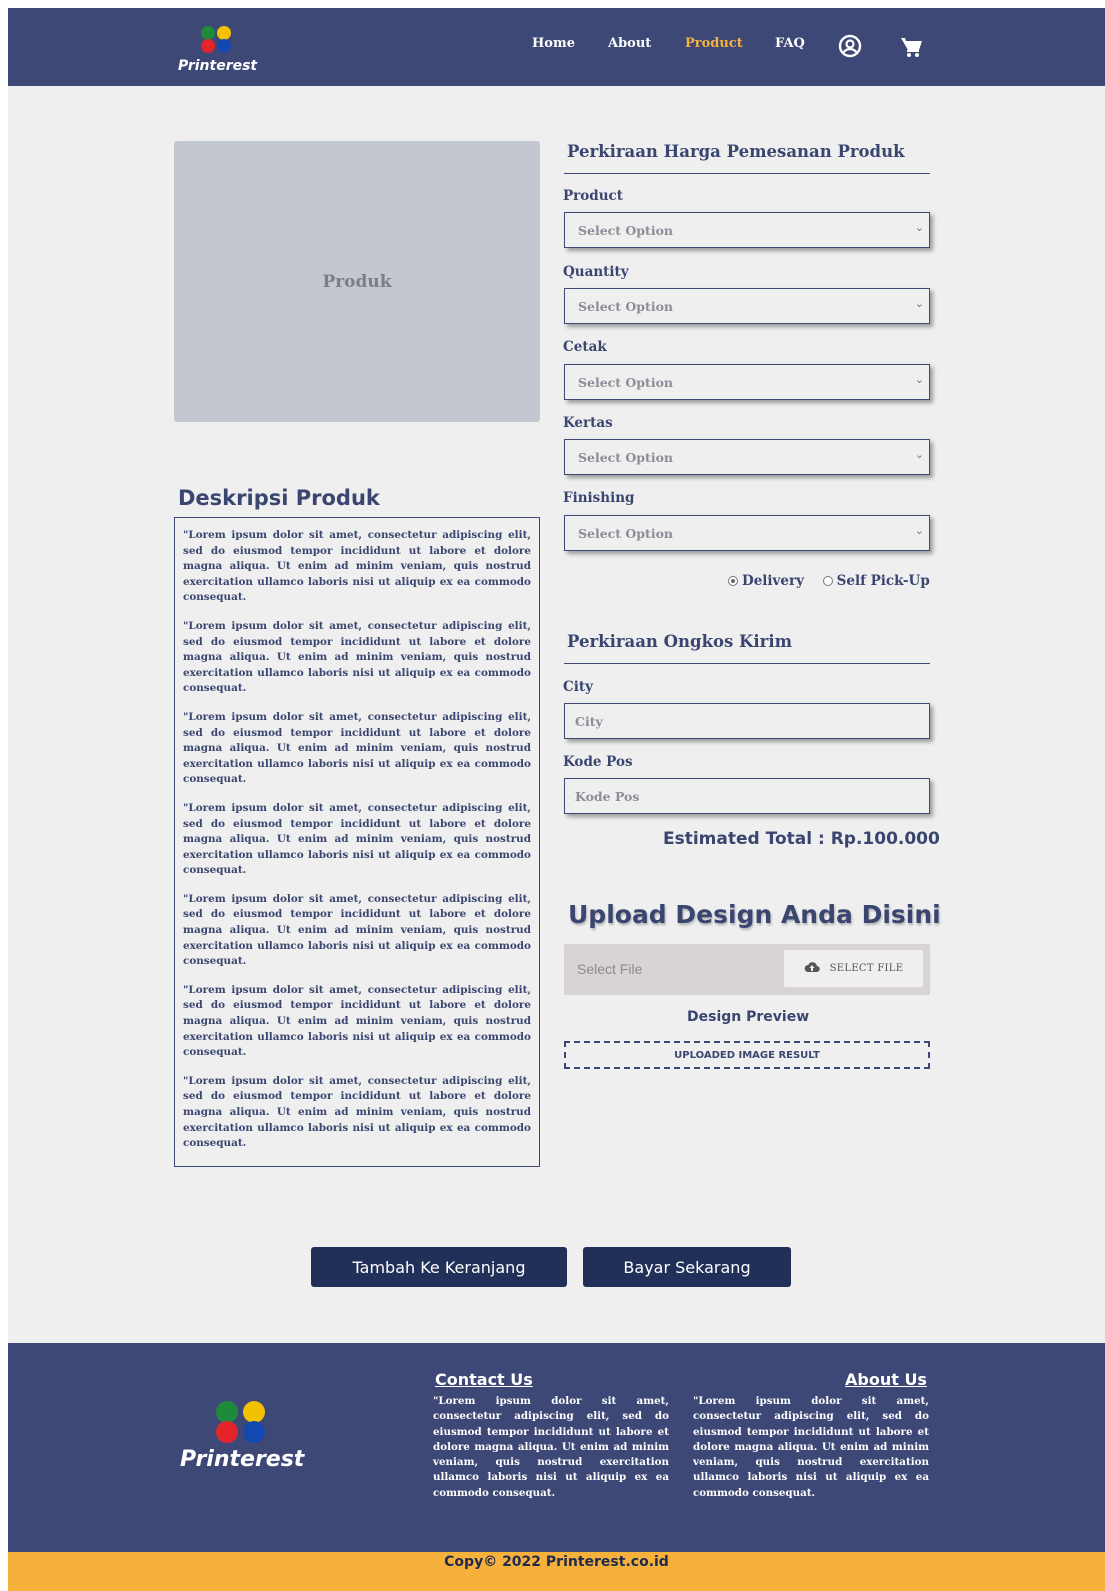 The height and width of the screenshot is (1591, 1105). What do you see at coordinates (812, 968) in the screenshot?
I see `cloud-upload-icon` at bounding box center [812, 968].